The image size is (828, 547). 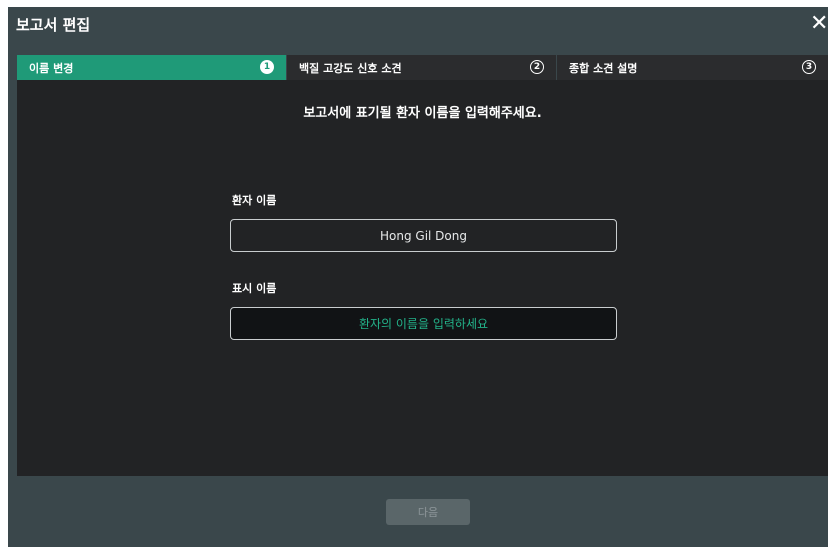 What do you see at coordinates (603, 68) in the screenshot?
I see `tab-label: 종합 소견 설명` at bounding box center [603, 68].